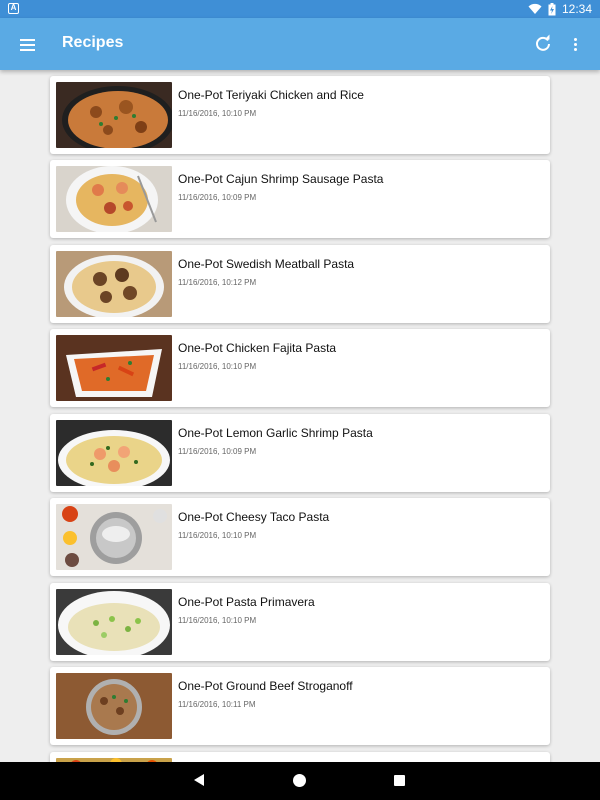  What do you see at coordinates (535, 9) in the screenshot?
I see `wifi-icon` at bounding box center [535, 9].